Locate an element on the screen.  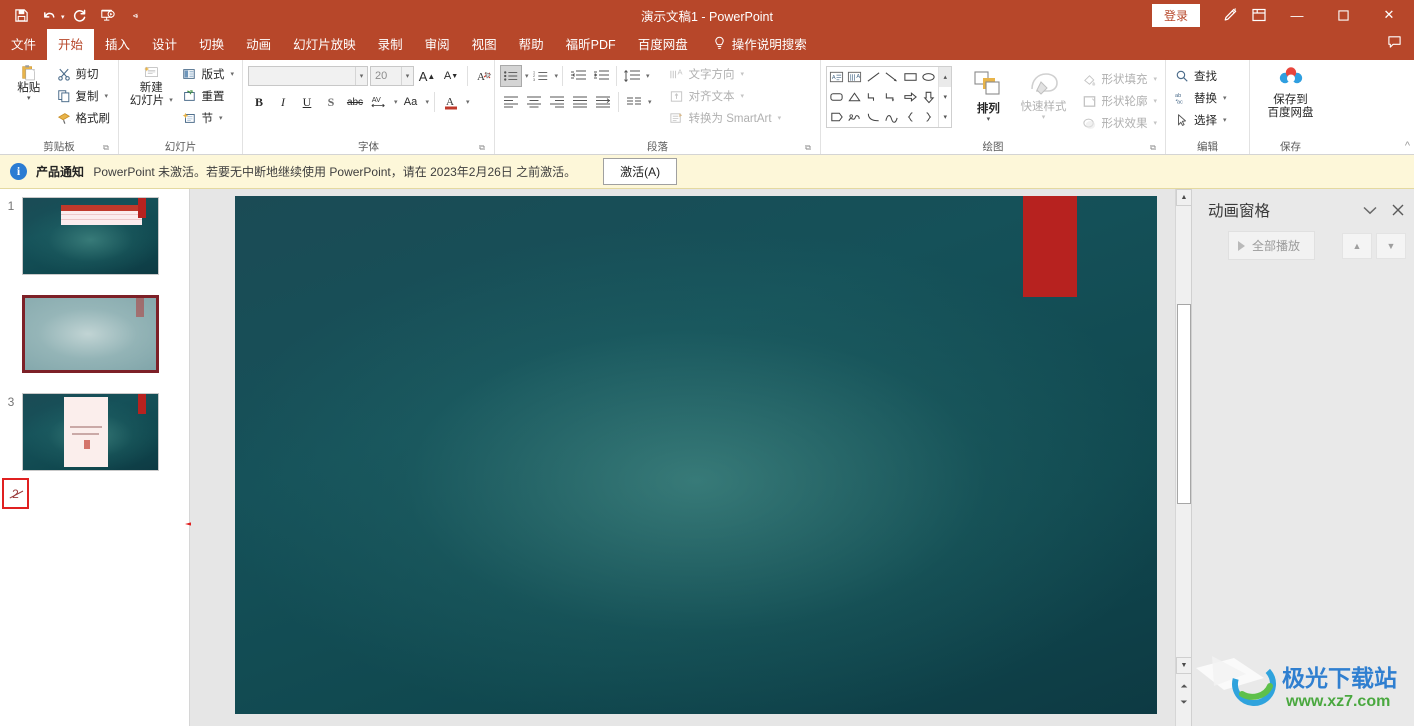
tab-record: 录制 is located at coordinates (390, 44).